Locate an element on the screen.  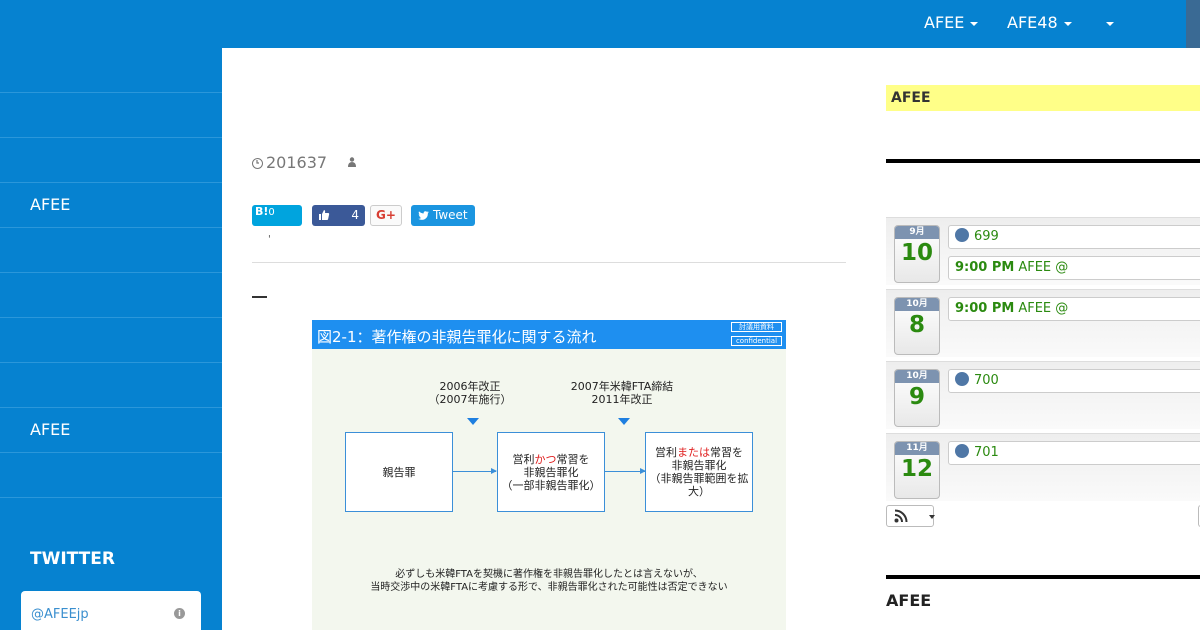
rss-dropdown is located at coordinates (910, 516).